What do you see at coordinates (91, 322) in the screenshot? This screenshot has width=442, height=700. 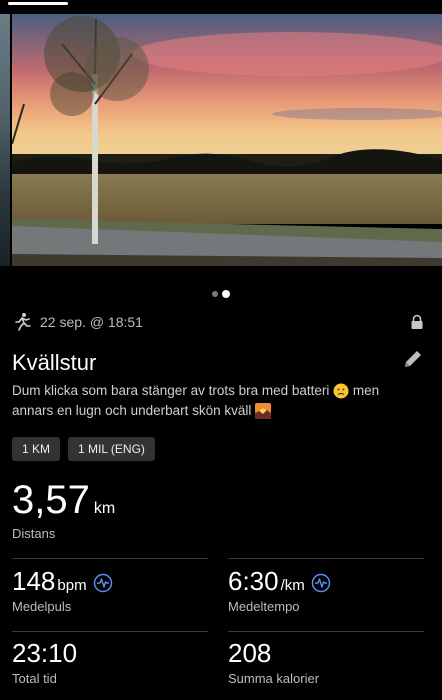 I see `activity-date: 22 sep. @ 18:51` at bounding box center [91, 322].